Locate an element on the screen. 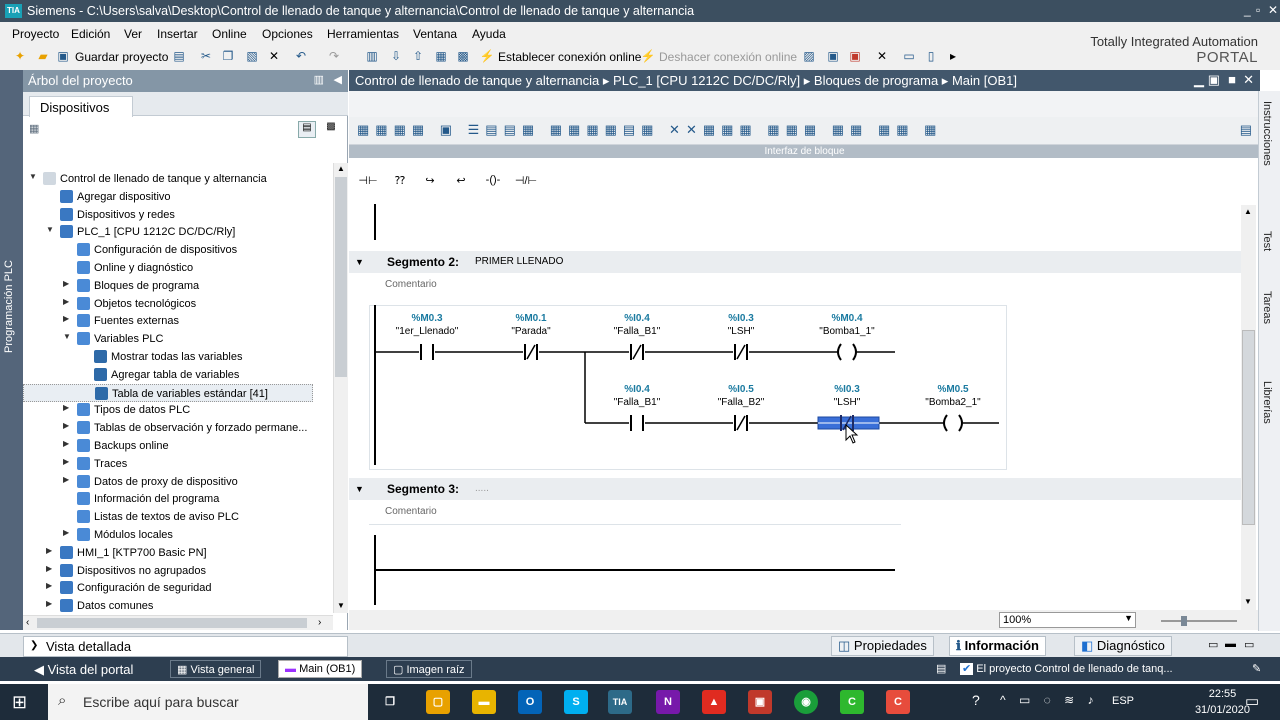  tia-portal-taskbar-icon: TIA is located at coordinates (620, 702).